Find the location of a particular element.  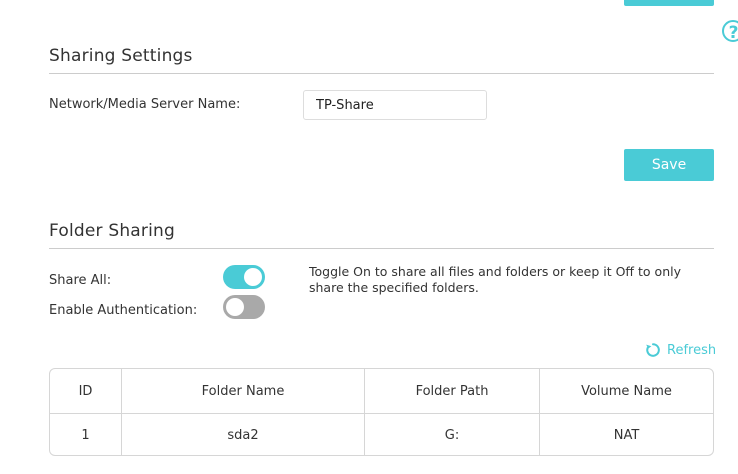

help-icon: ? is located at coordinates (730, 31).